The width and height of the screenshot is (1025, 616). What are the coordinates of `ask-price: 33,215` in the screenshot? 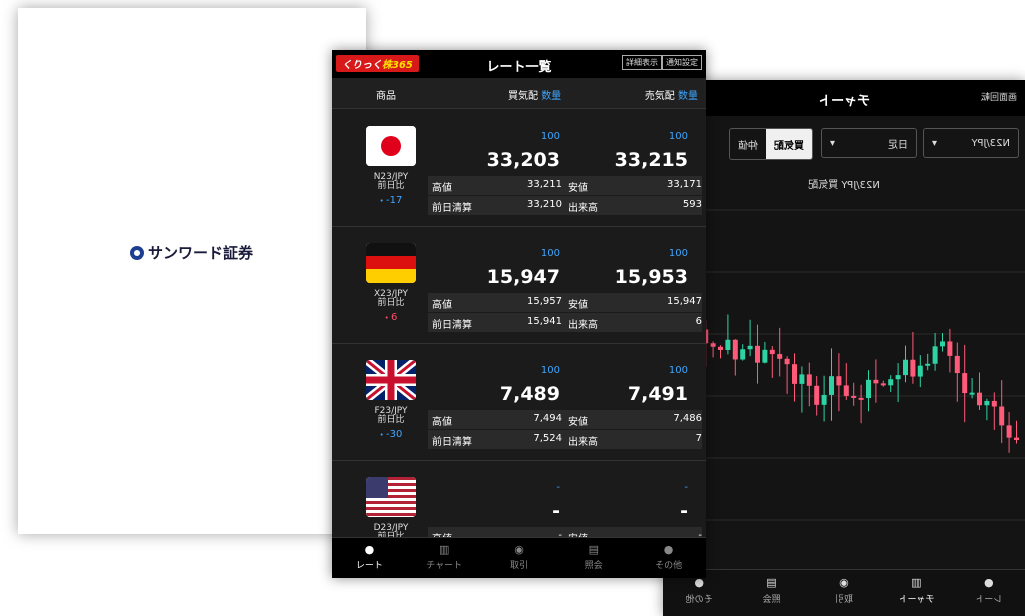 It's located at (651, 160).